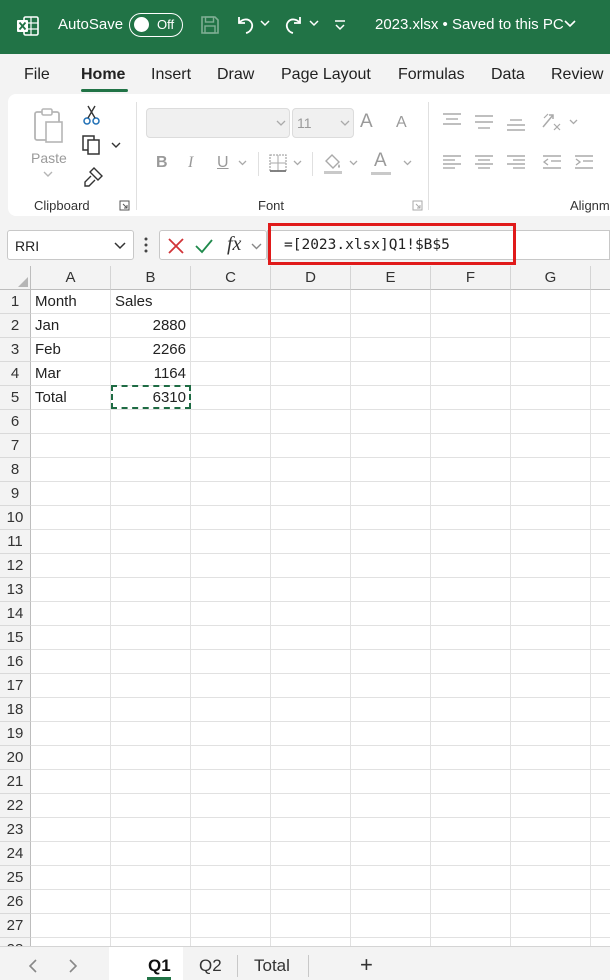  What do you see at coordinates (71, 398) in the screenshot?
I see `cell: Total` at bounding box center [71, 398].